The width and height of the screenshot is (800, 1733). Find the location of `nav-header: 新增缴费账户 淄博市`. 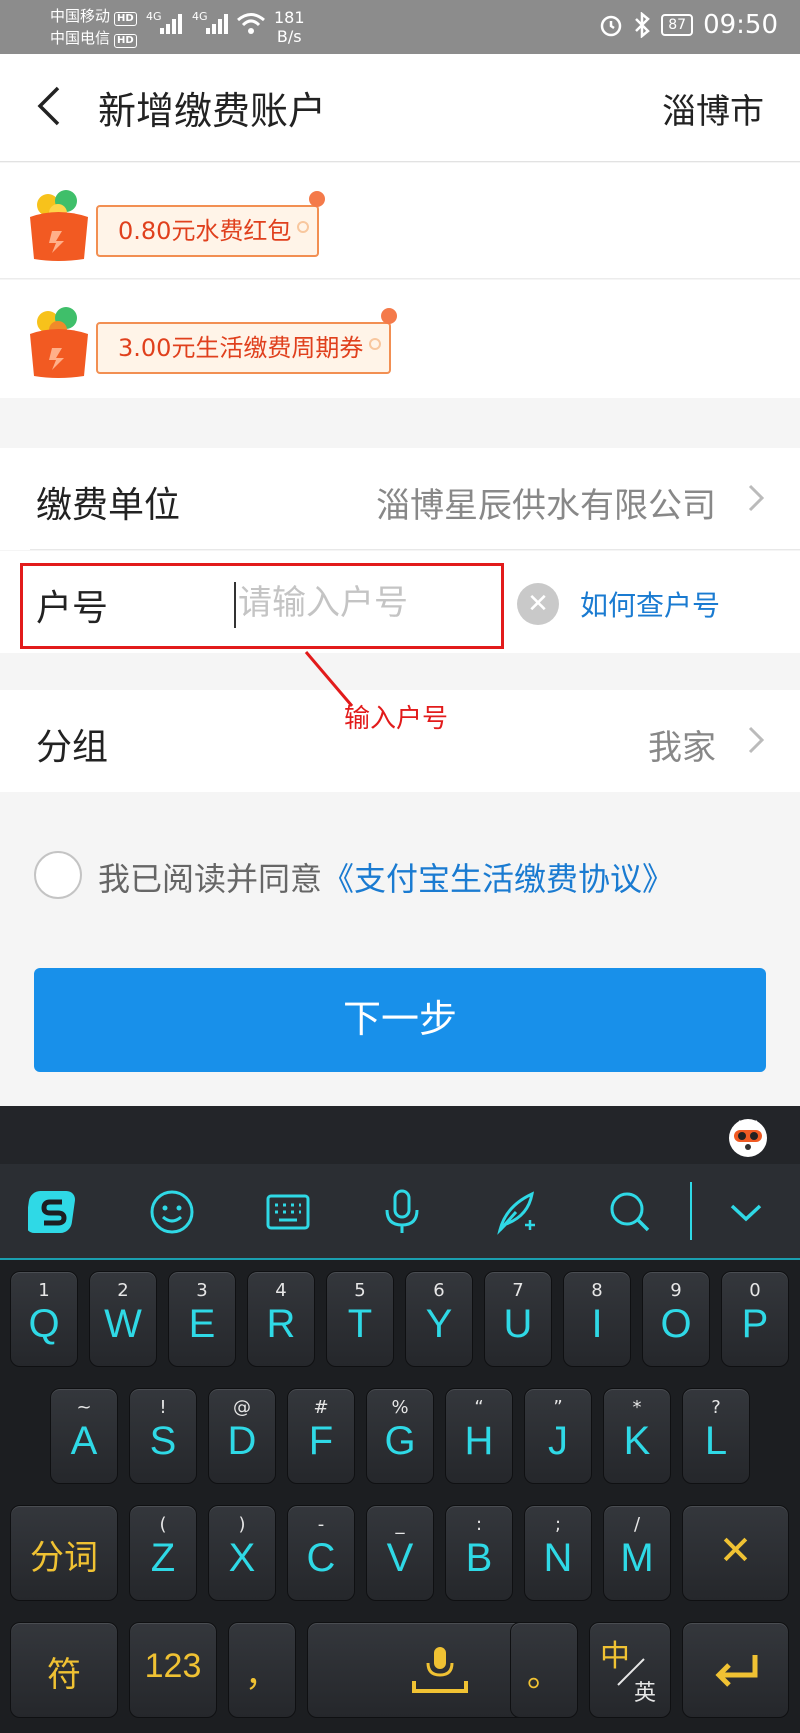

nav-header: 新增缴费账户 淄博市 is located at coordinates (400, 108).